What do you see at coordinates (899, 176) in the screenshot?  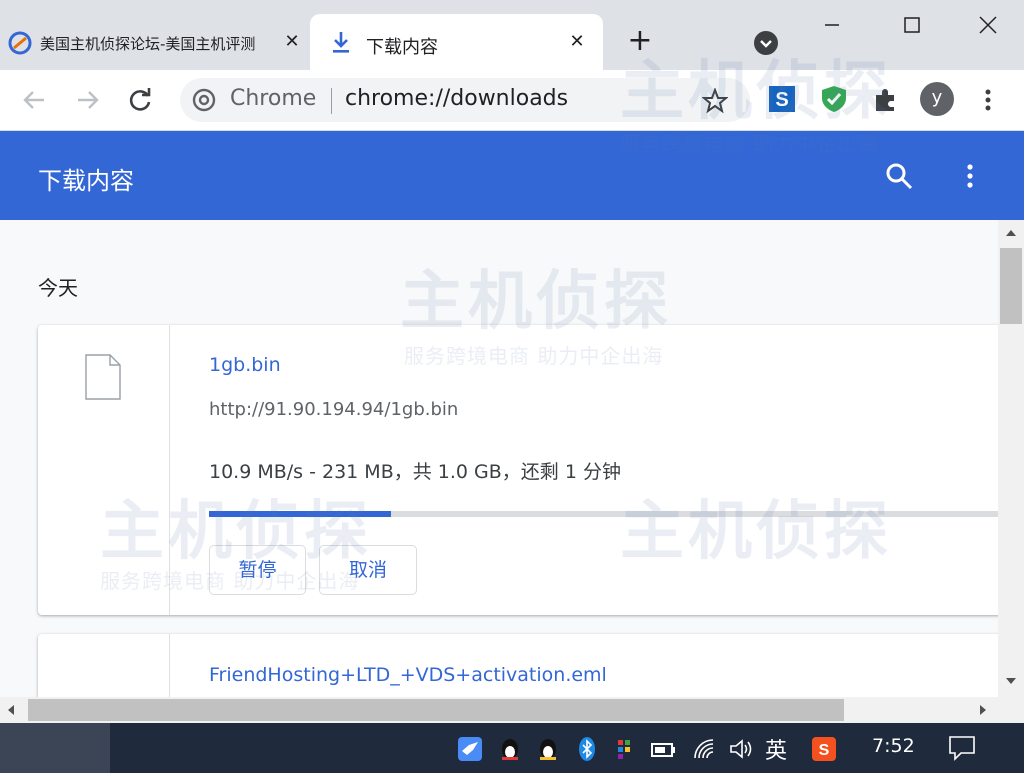 I see `search-icon` at bounding box center [899, 176].